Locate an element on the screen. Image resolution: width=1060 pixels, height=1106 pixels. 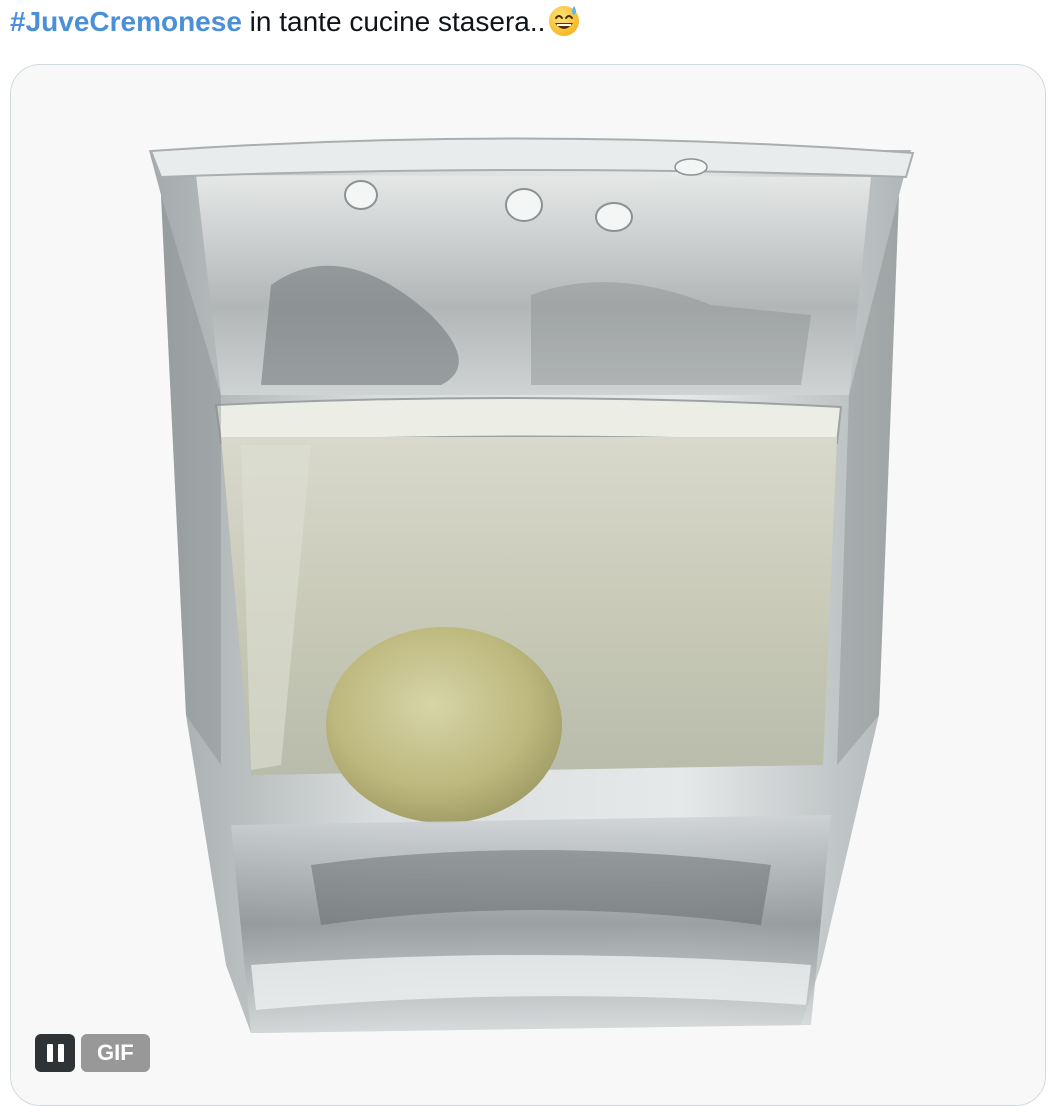
tweet-text: #JuveCremonese in tante cucine stasera.. is located at coordinates (295, 25).